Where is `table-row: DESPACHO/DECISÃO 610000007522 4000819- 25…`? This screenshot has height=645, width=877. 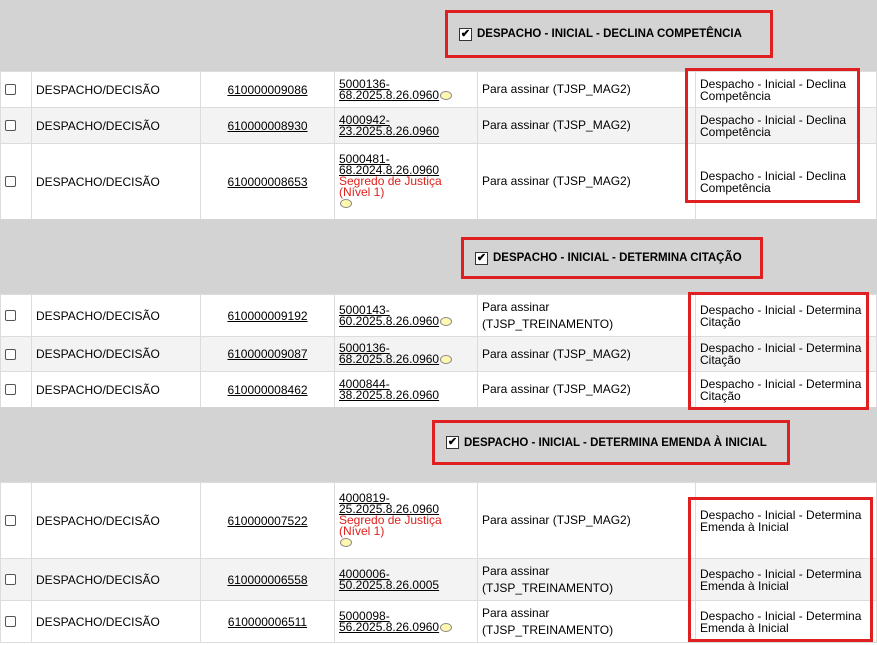
table-row: DESPACHO/DECISÃO 610000007522 4000819- 25… is located at coordinates (438, 520).